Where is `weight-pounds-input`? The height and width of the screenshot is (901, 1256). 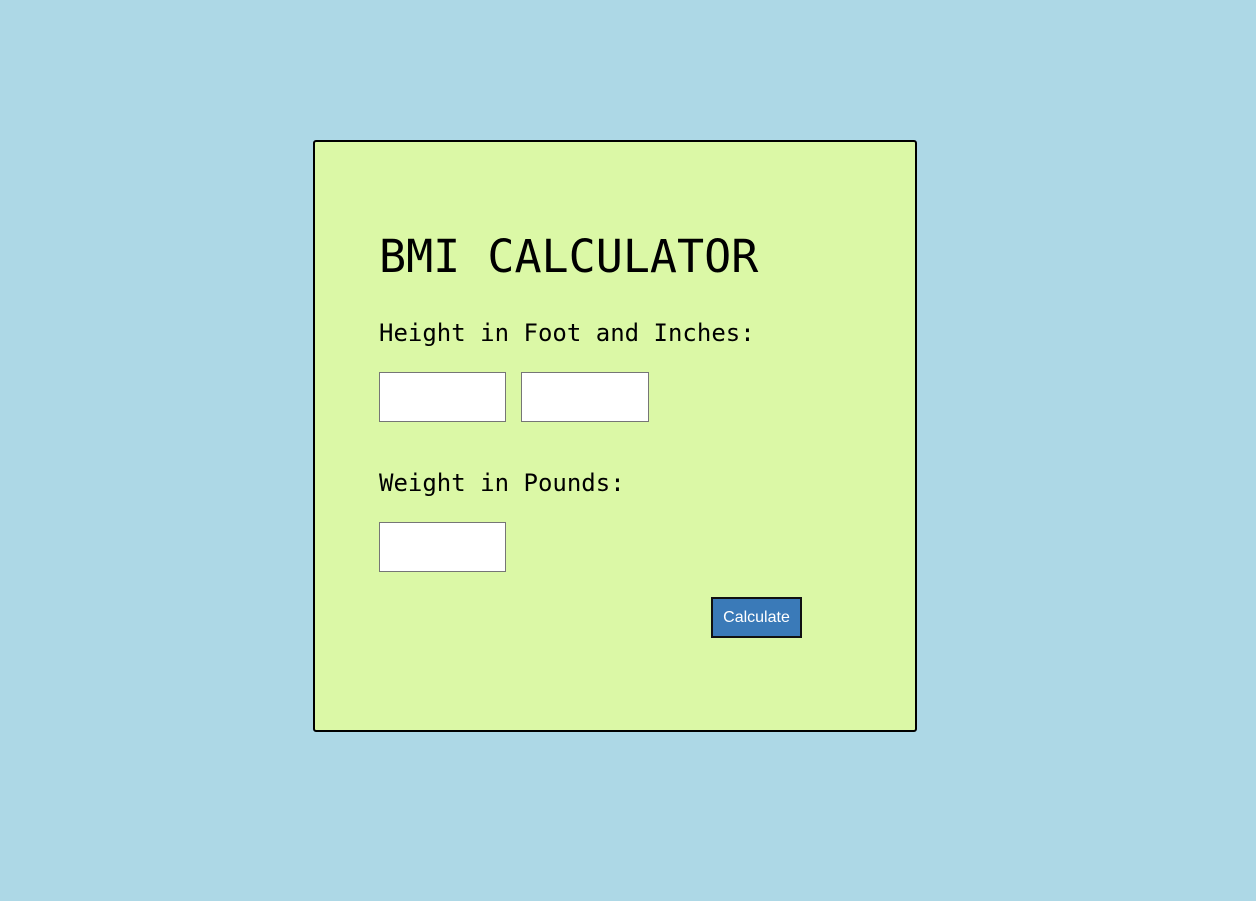 weight-pounds-input is located at coordinates (442, 547).